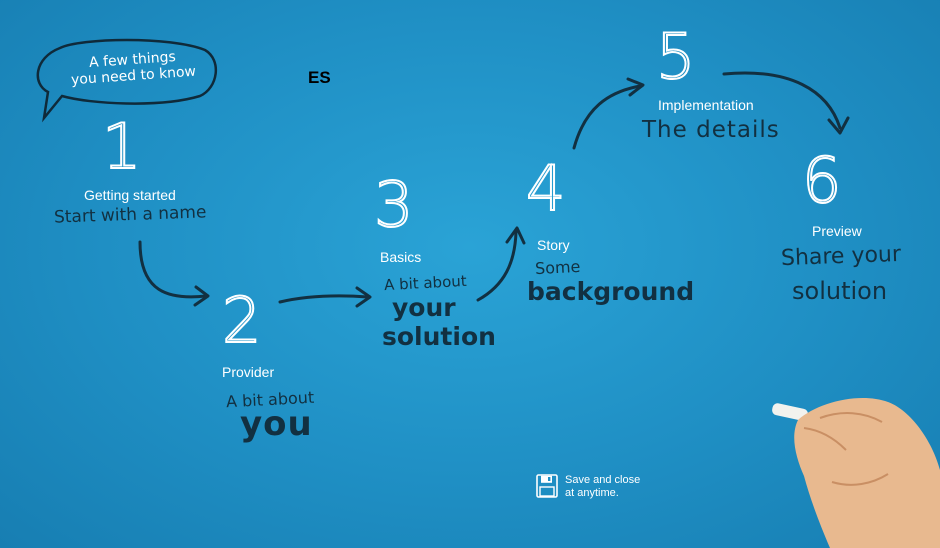 This screenshot has height=548, width=940. Describe the element at coordinates (130, 215) in the screenshot. I see `step-1-desc: Start with a name` at that location.